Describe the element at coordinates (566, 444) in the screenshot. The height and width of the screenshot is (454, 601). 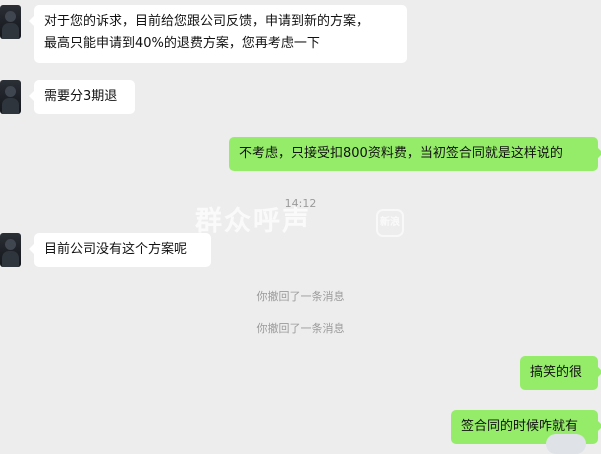
I see `message-status-indicator` at that location.